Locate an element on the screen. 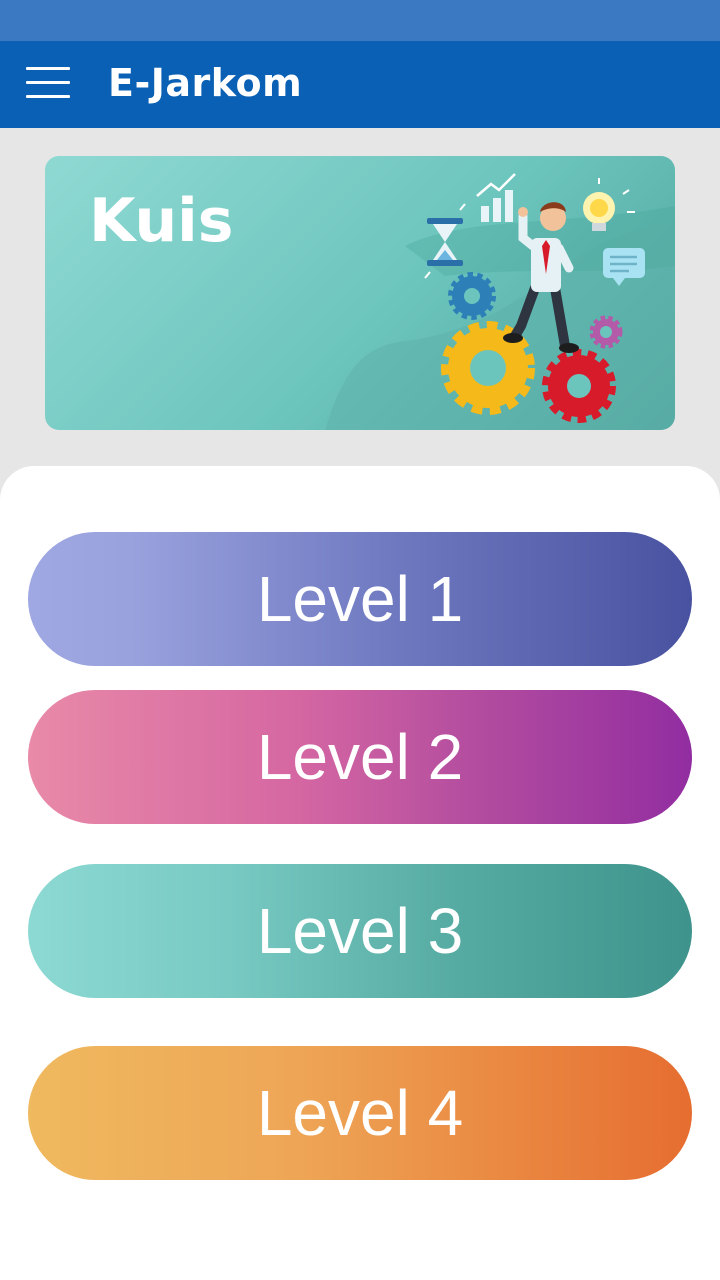  level-1-button: Level 1 is located at coordinates (360, 599).